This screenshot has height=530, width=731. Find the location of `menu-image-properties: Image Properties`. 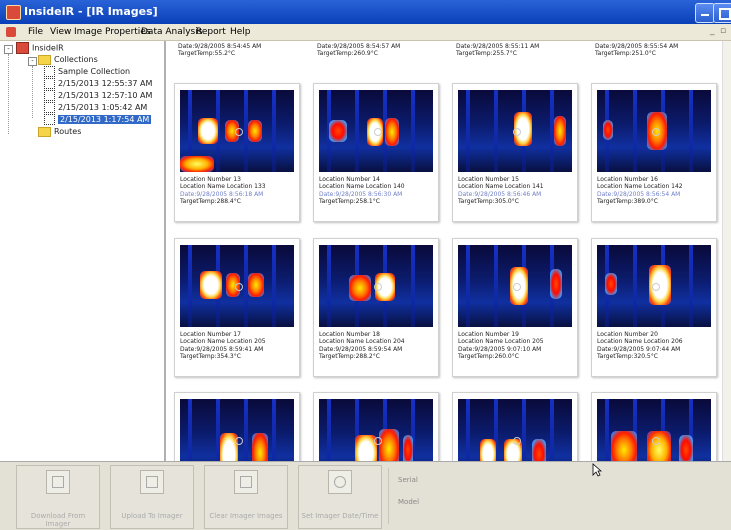

menu-image-properties: Image Properties is located at coordinates (112, 32).